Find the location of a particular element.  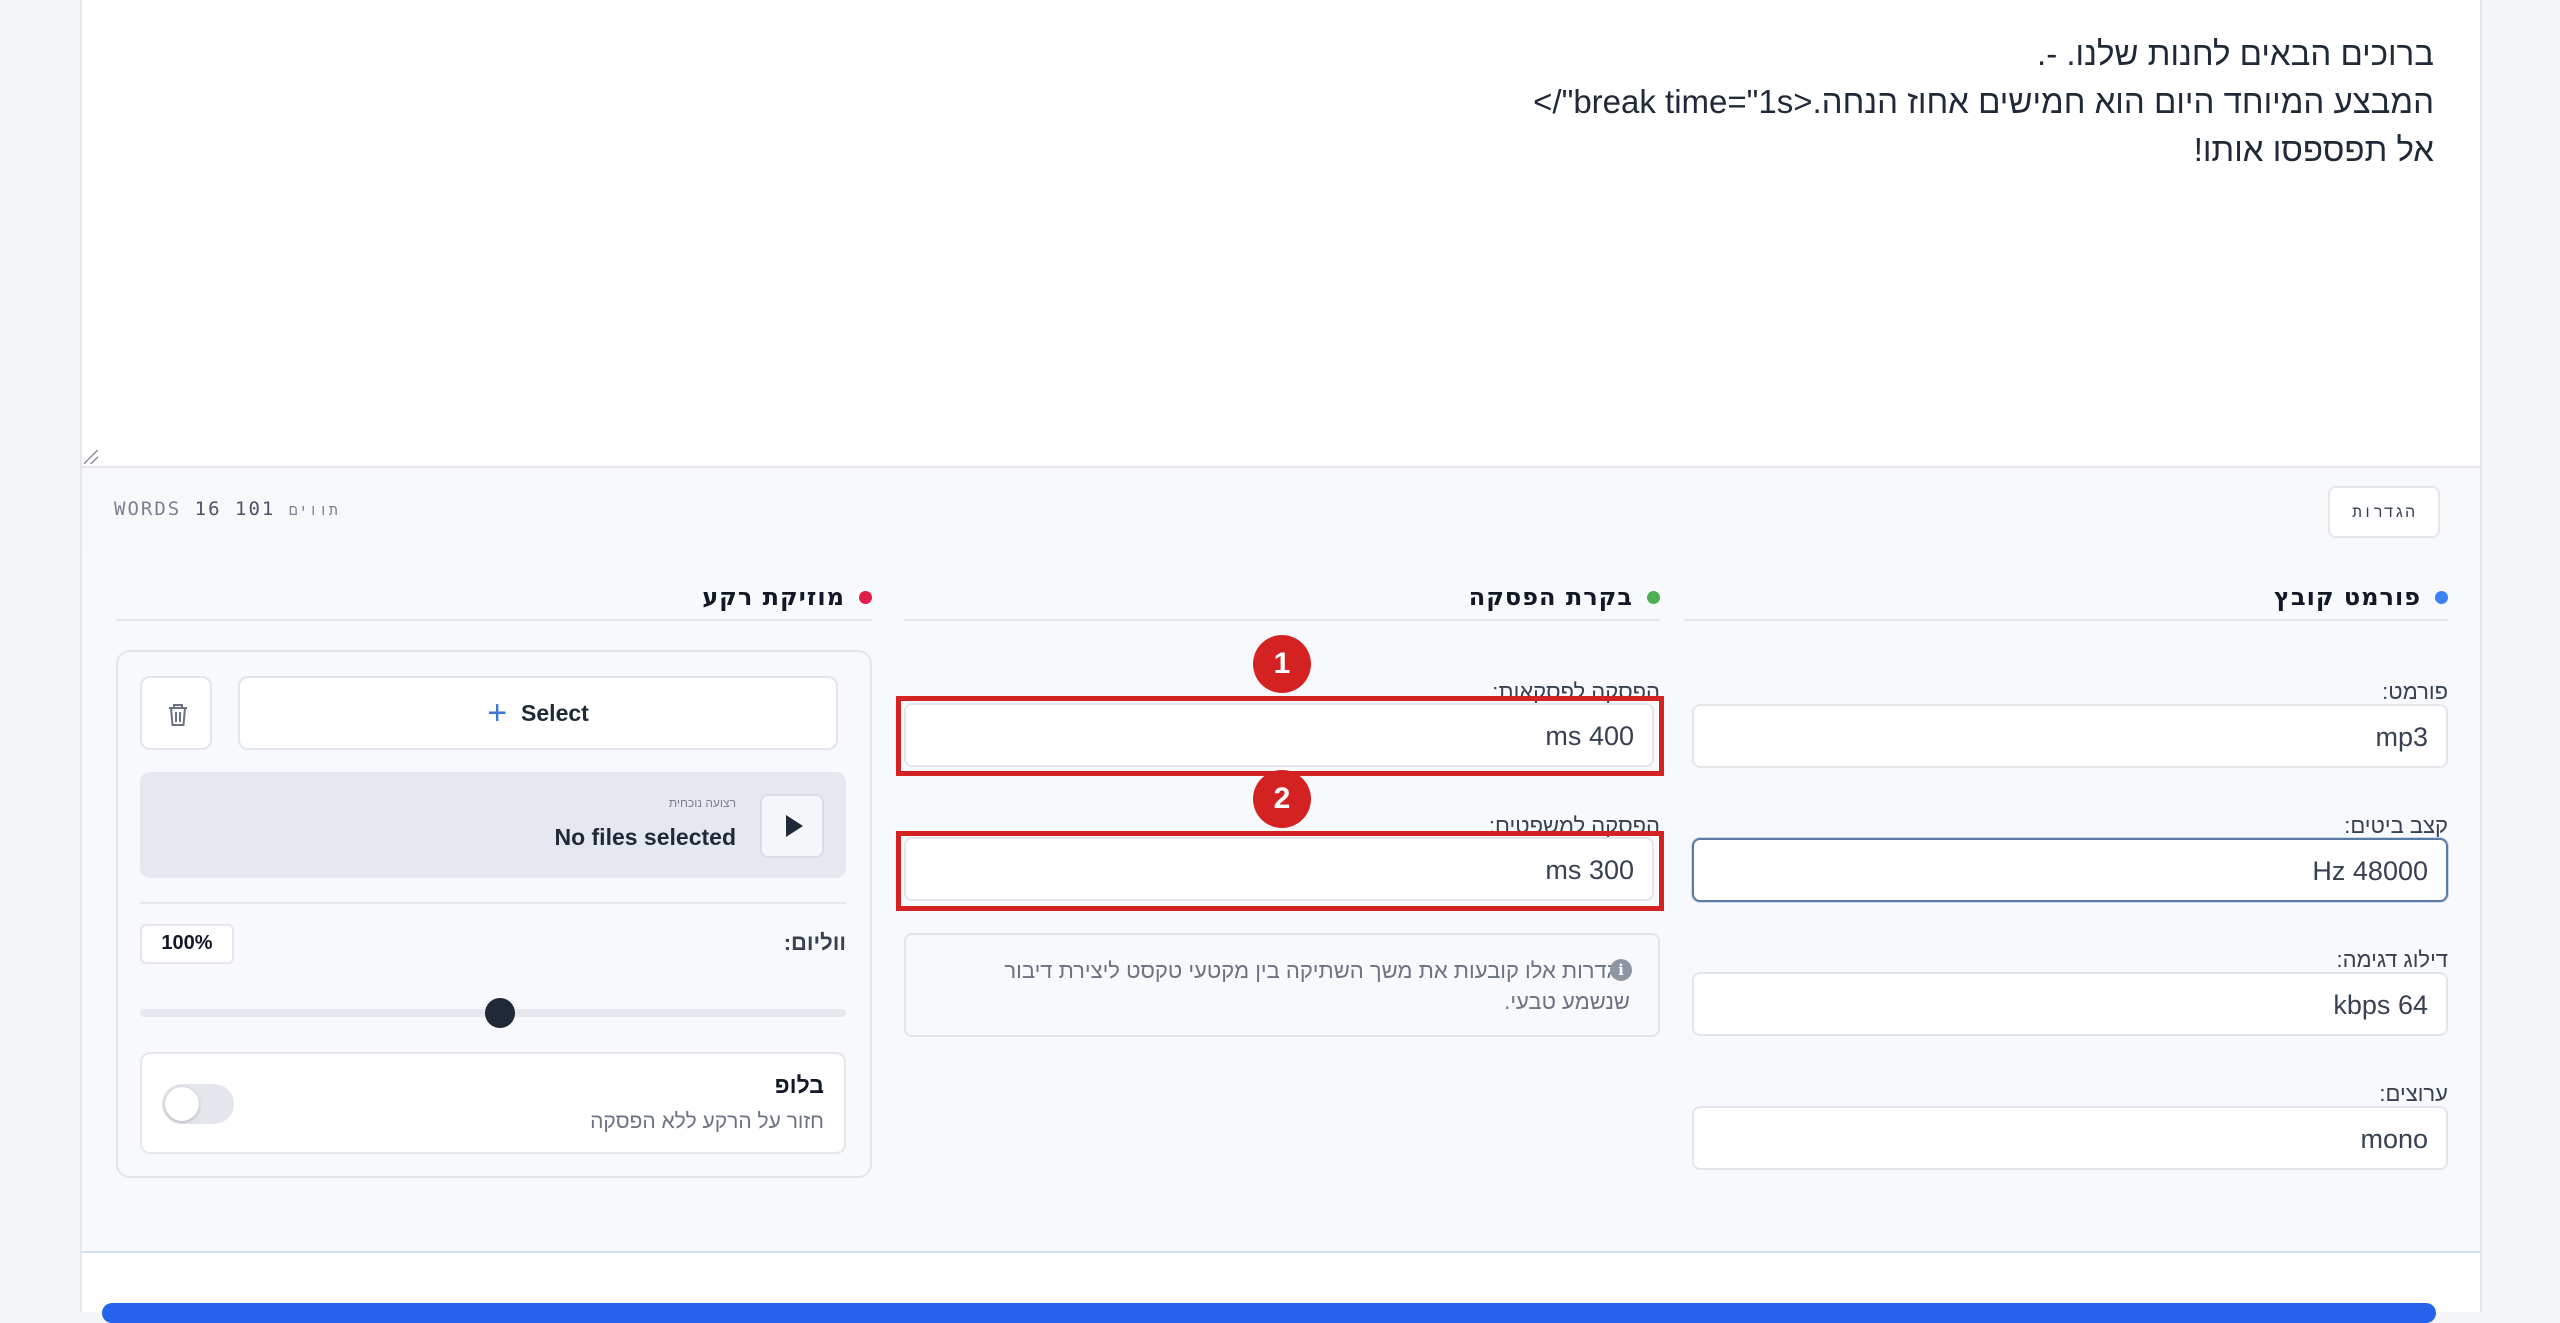

loop-title: בלופ is located at coordinates (799, 1085).